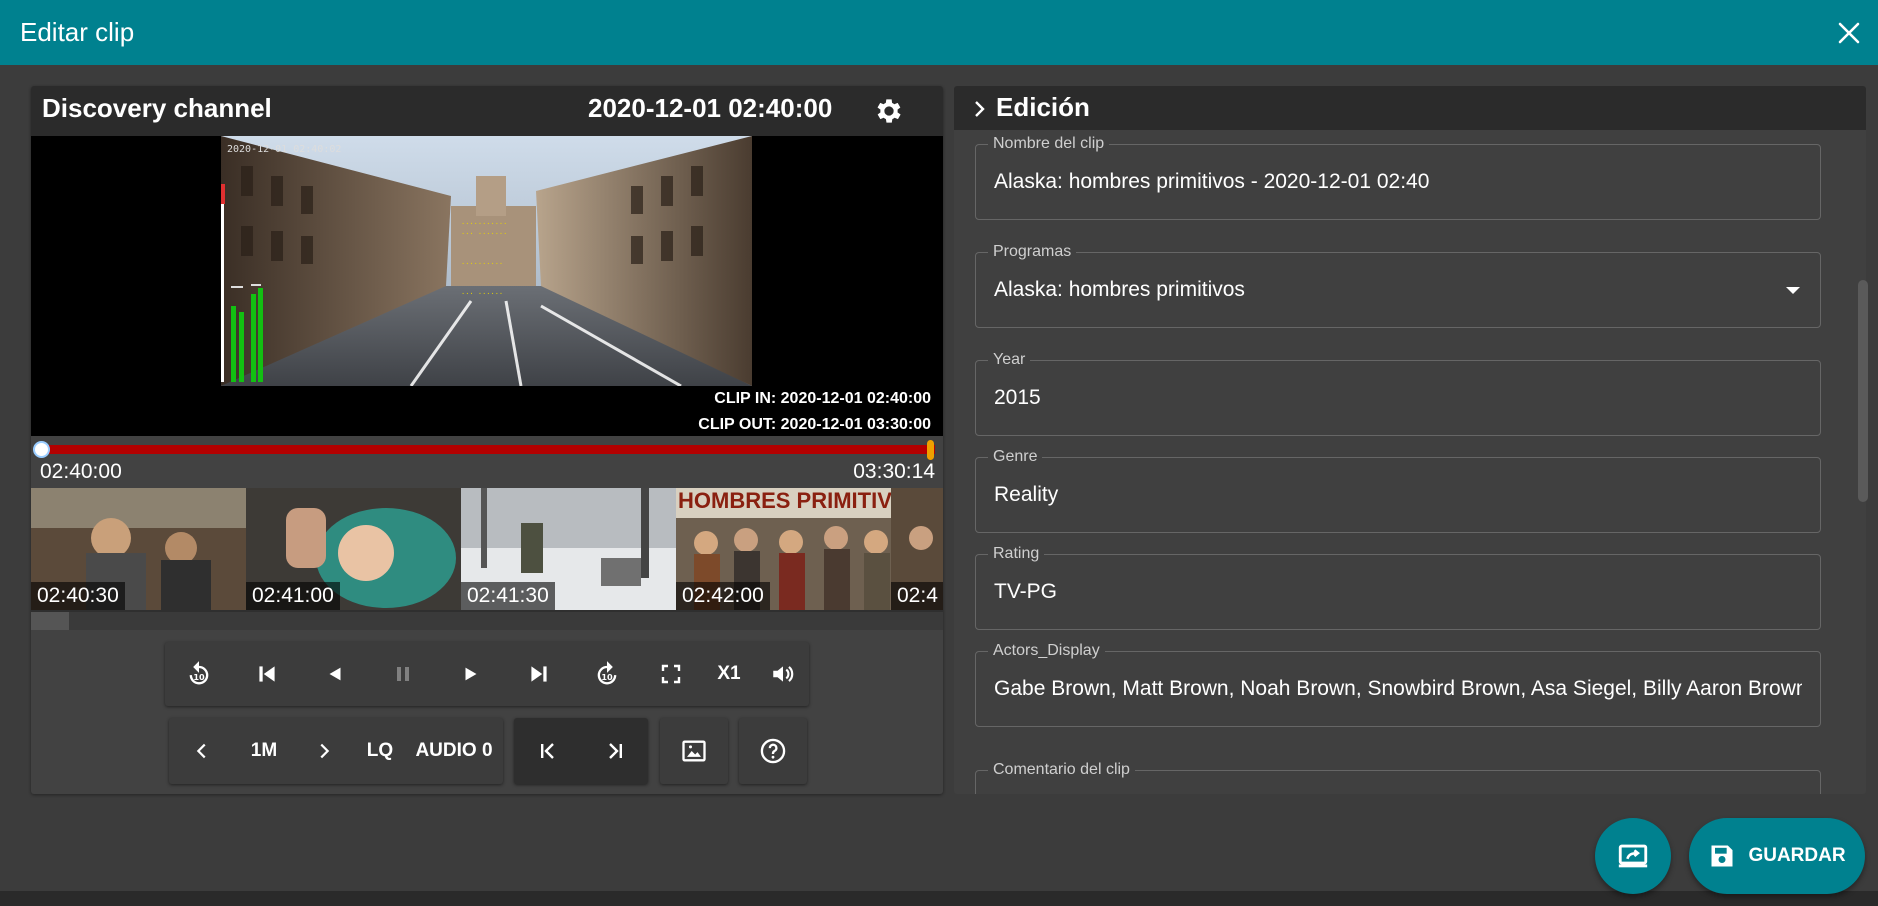 This screenshot has height=906, width=1878. What do you see at coordinates (1009, 360) in the screenshot?
I see `field-label: Year` at bounding box center [1009, 360].